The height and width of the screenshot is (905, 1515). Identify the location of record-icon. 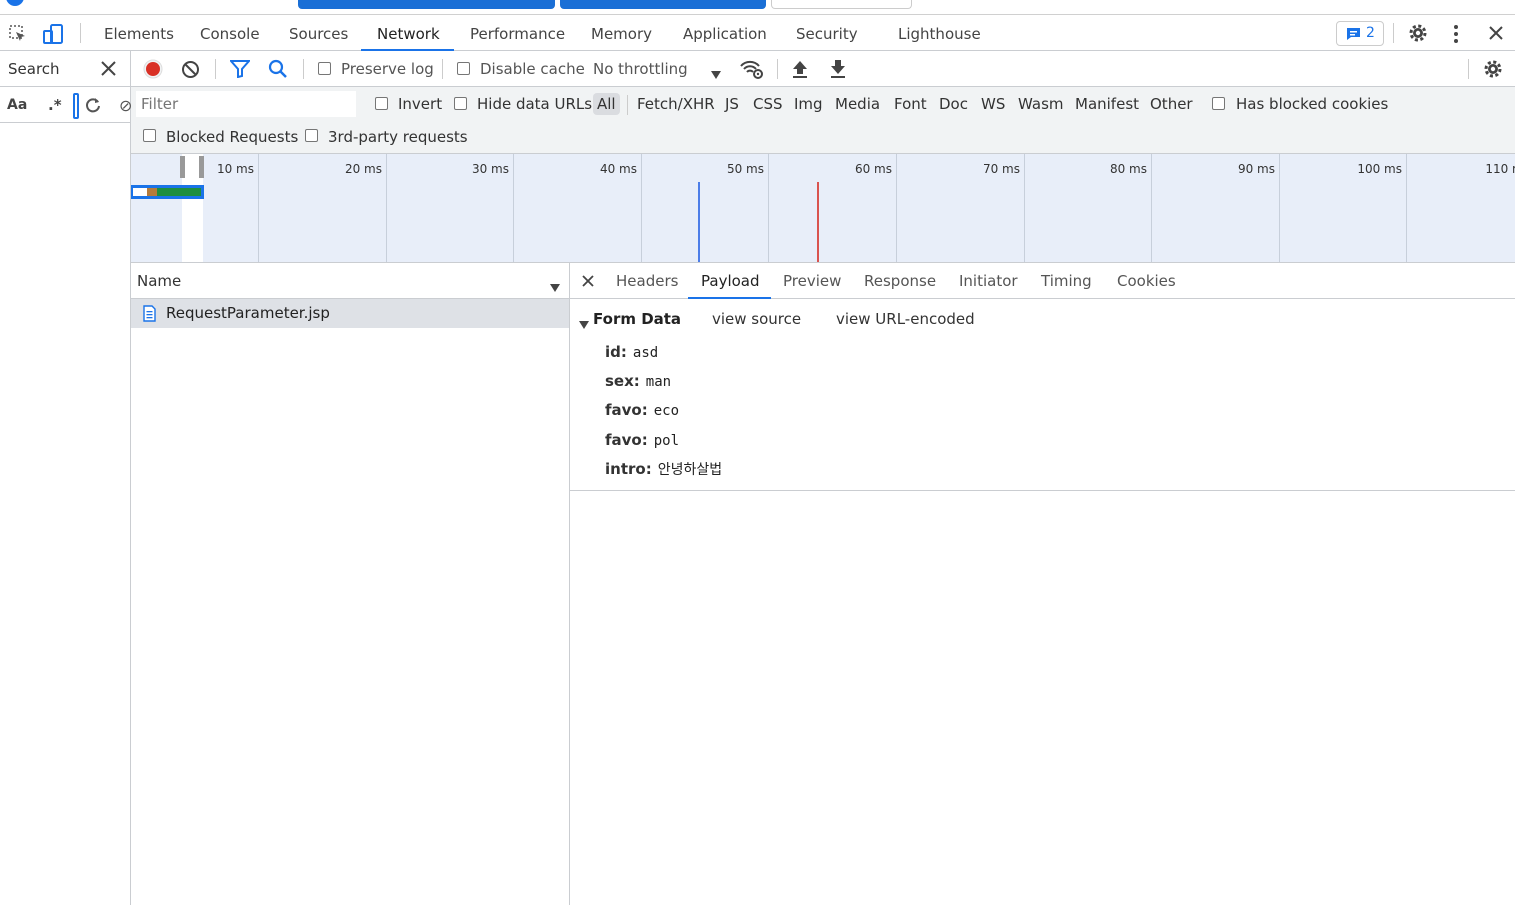
(153, 71).